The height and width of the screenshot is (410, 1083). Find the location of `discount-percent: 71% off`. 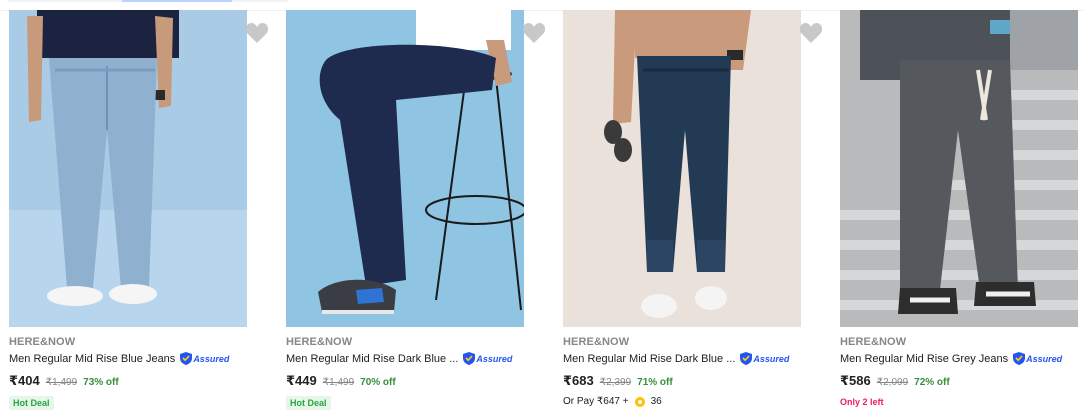

discount-percent: 71% off is located at coordinates (655, 382).